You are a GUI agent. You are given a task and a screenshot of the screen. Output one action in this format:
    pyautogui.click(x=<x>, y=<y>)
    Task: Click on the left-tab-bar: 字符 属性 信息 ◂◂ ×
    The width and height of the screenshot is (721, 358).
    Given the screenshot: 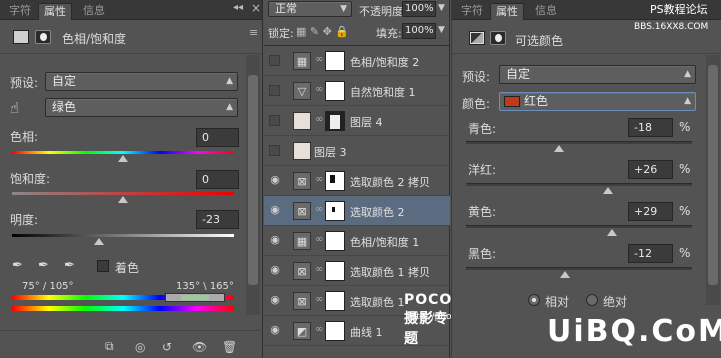 What is the action you would take?
    pyautogui.click(x=131, y=10)
    